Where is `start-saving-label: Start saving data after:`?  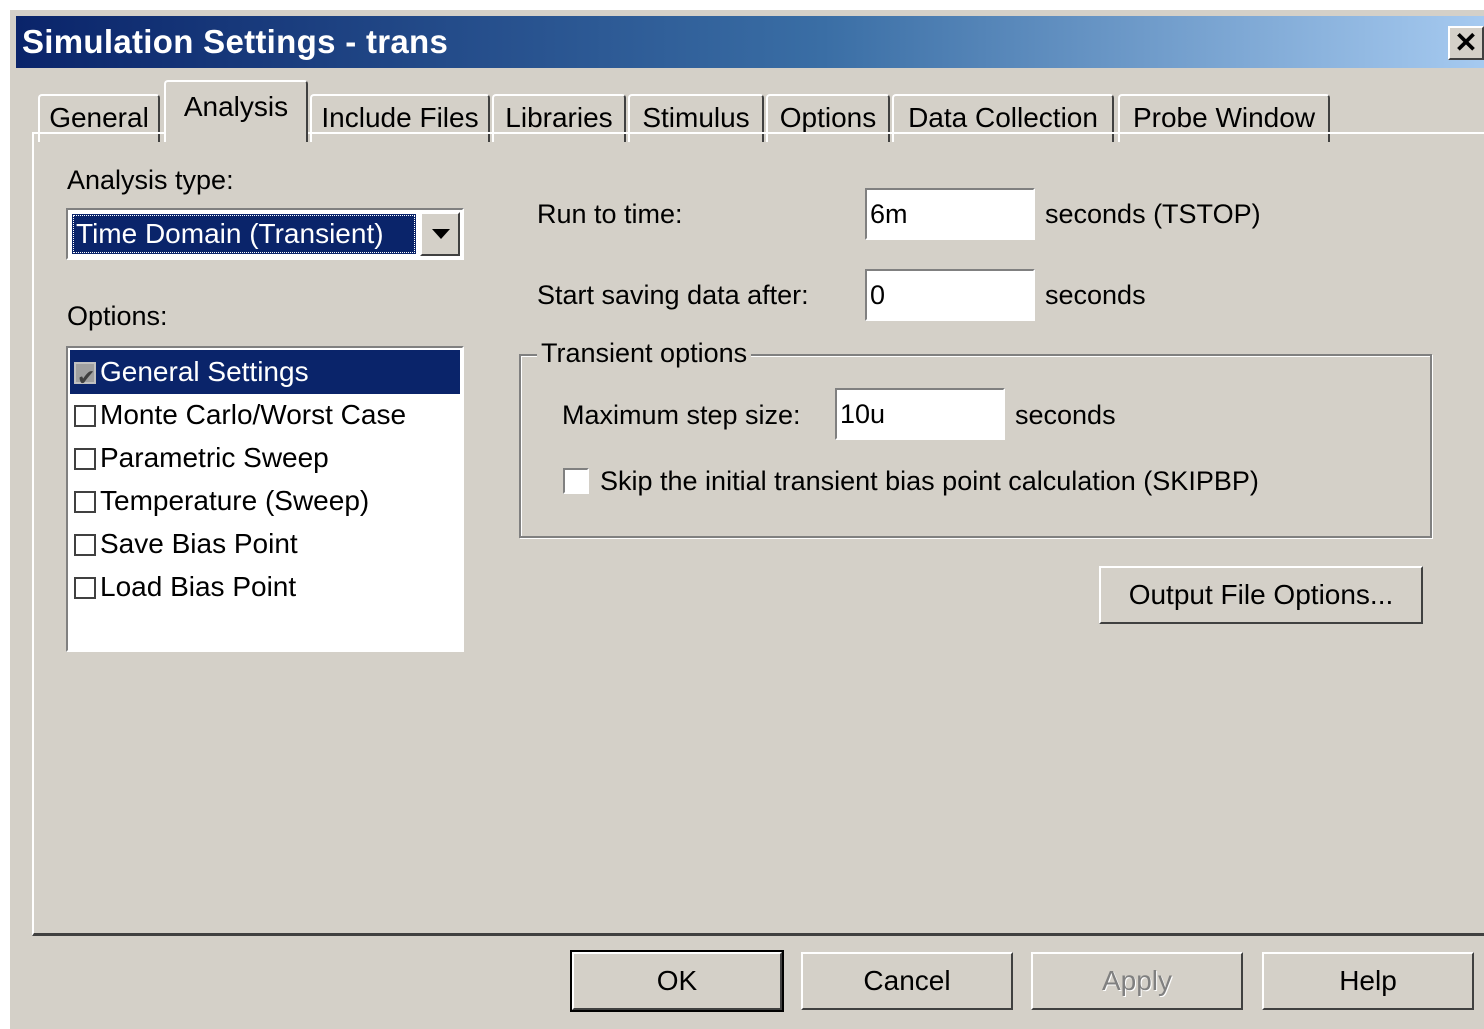
start-saving-label: Start saving data after: is located at coordinates (673, 295).